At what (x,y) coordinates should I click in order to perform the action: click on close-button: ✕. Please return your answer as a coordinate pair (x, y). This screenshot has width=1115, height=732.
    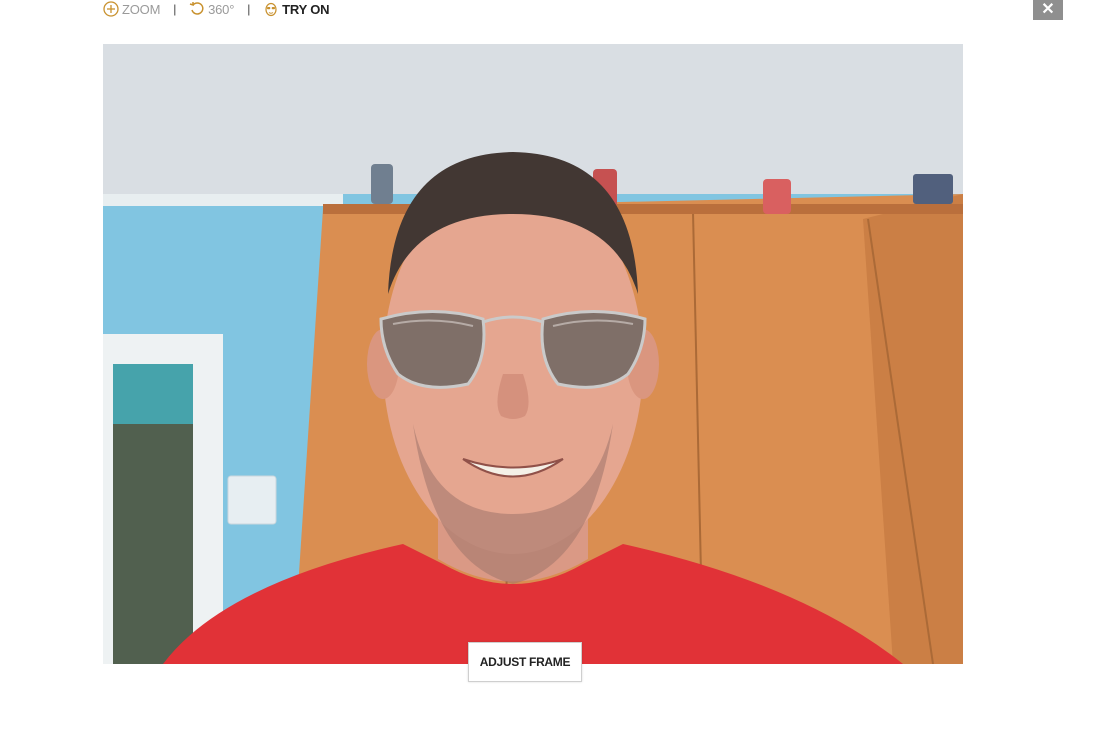
    Looking at the image, I should click on (1048, 10).